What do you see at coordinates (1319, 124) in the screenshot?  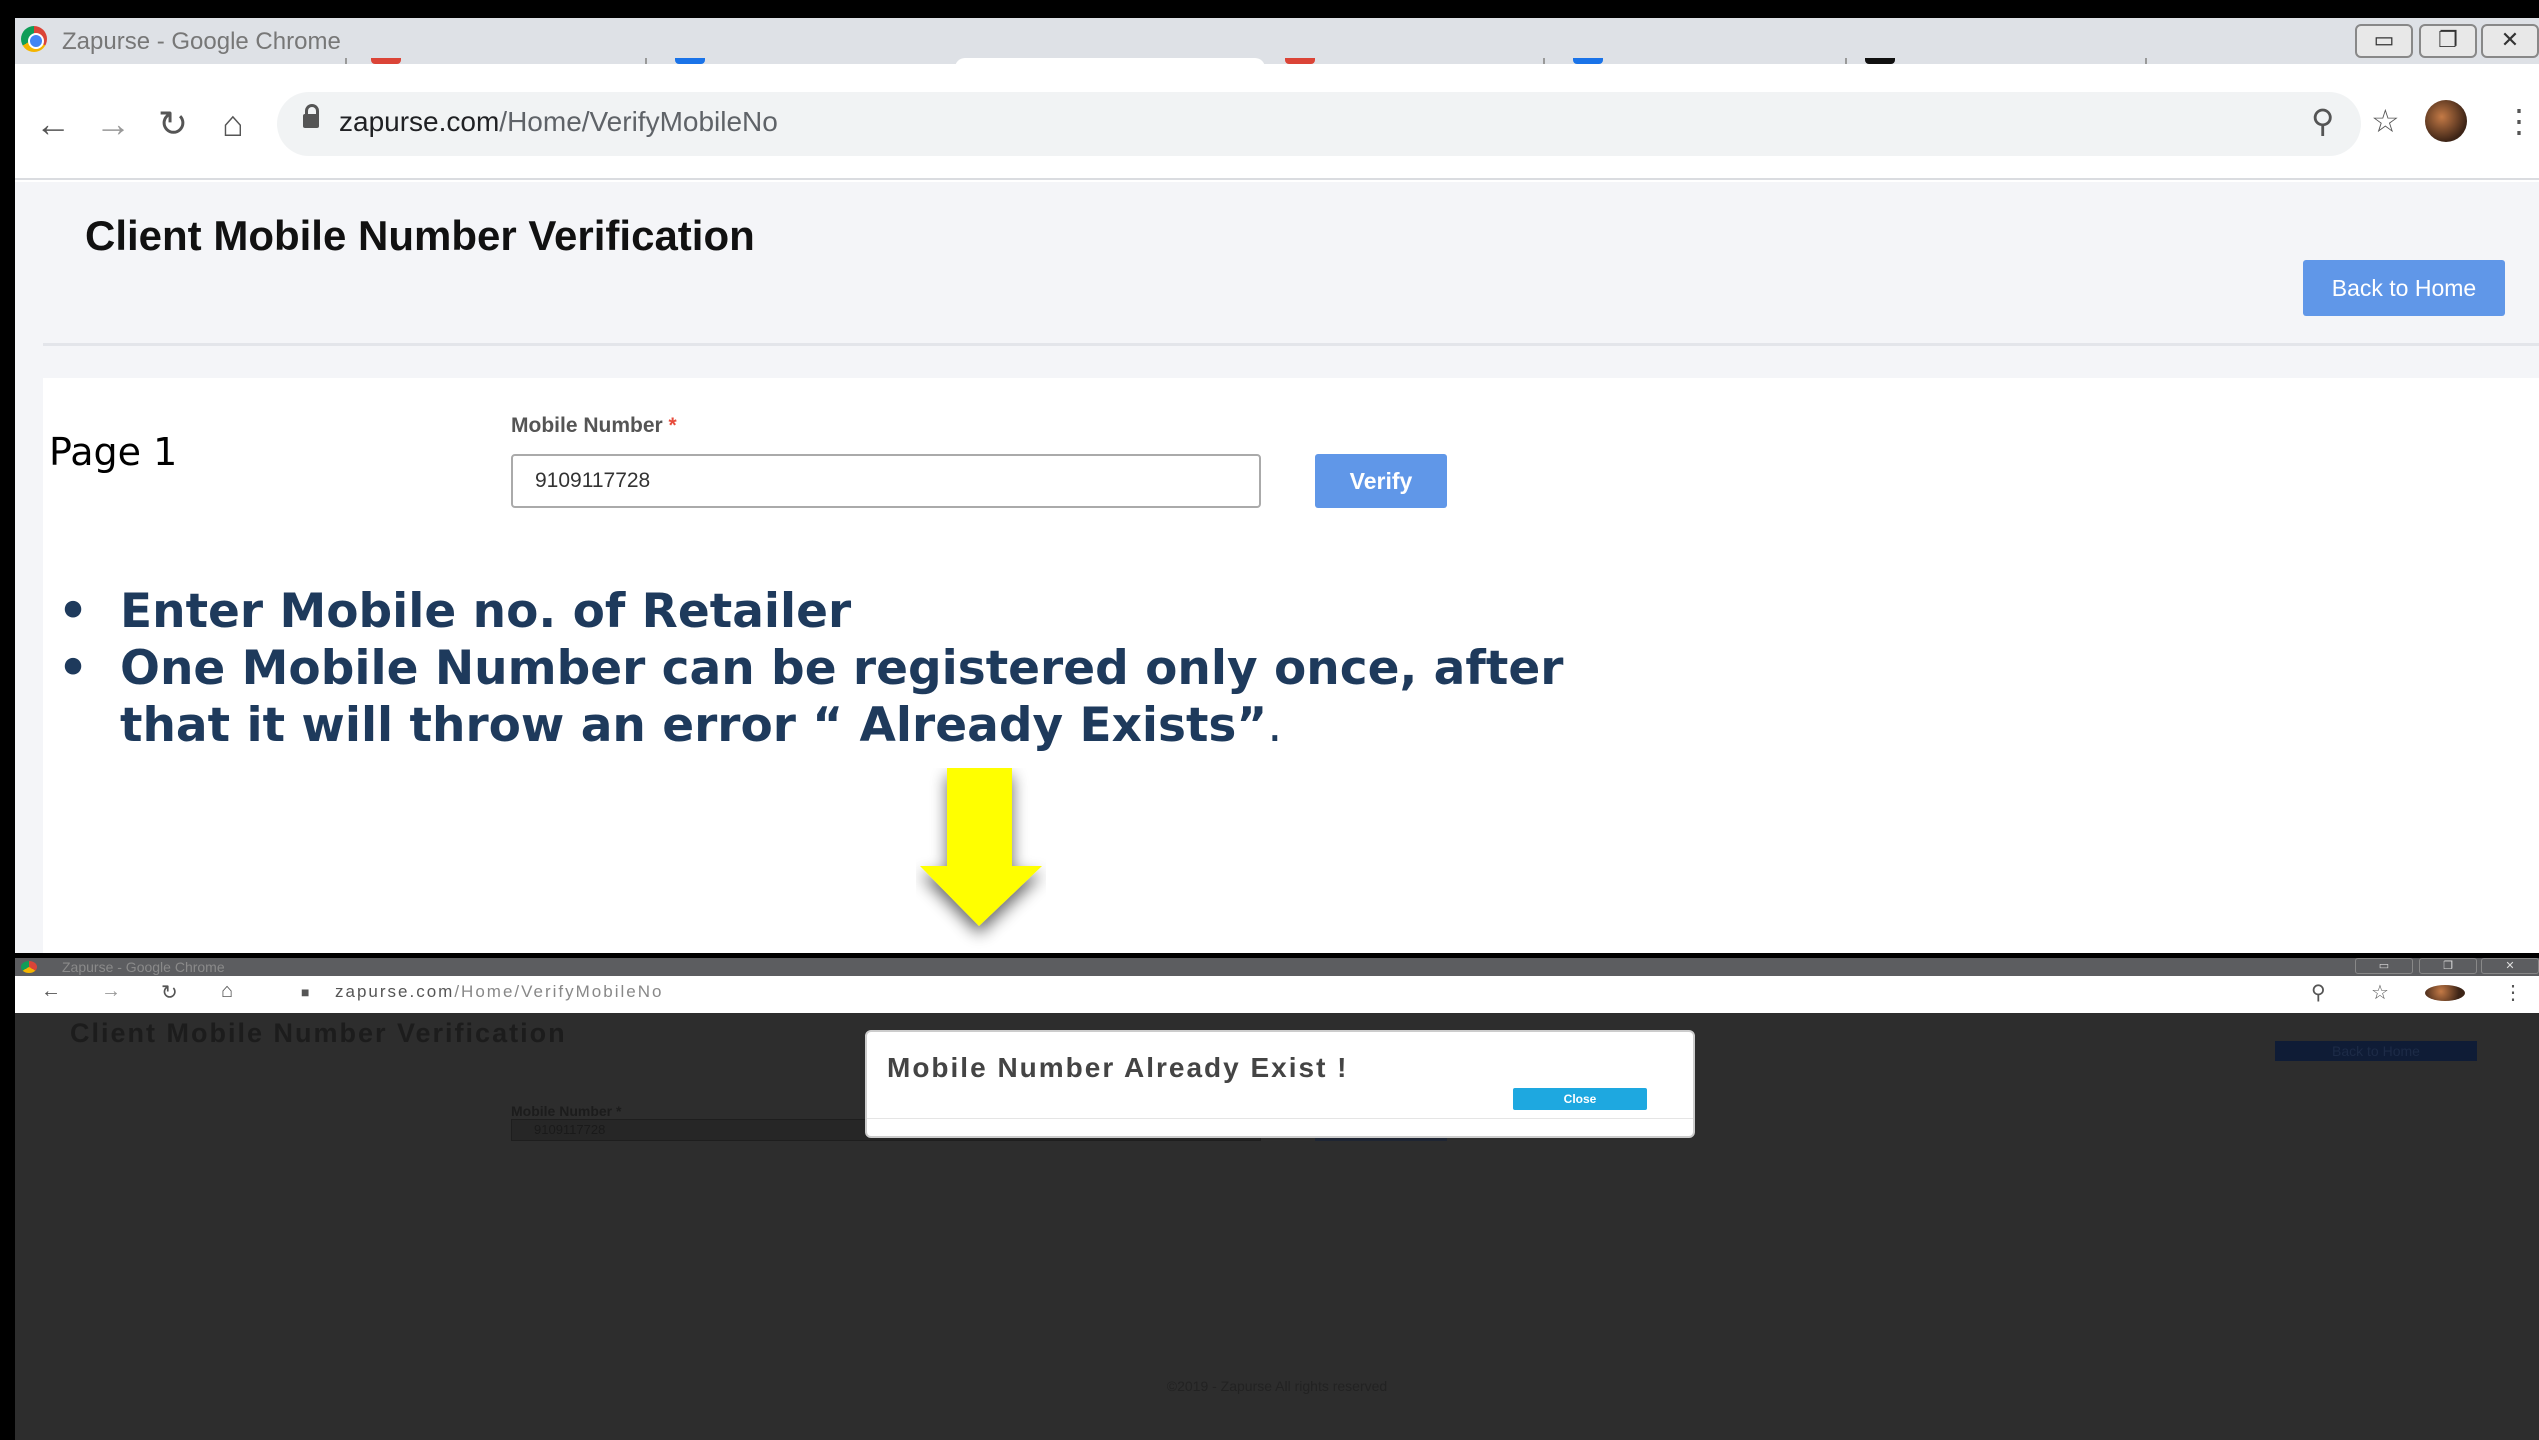 I see `address-bar: zapurse.com/Home/VerifyMobileNo ⚲` at bounding box center [1319, 124].